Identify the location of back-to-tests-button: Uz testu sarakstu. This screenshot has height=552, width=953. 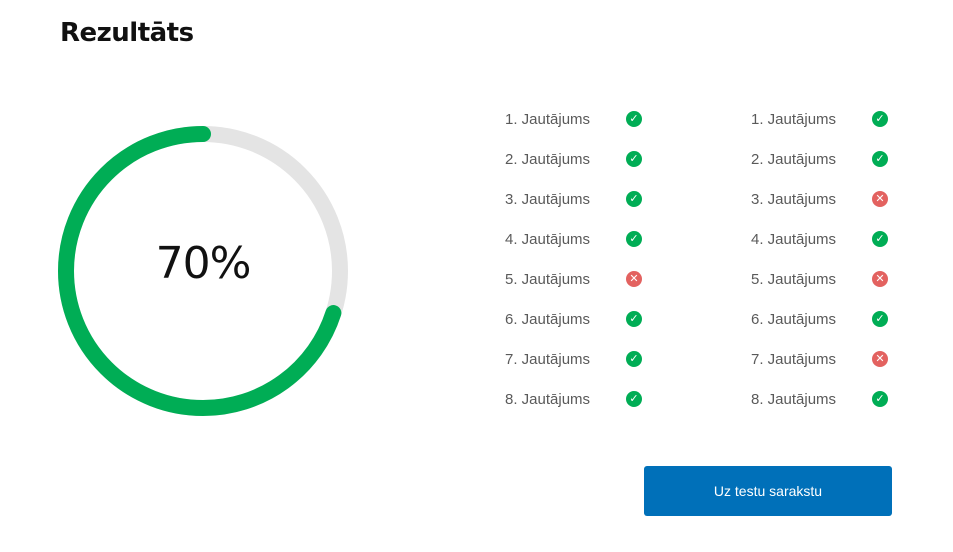
(768, 491).